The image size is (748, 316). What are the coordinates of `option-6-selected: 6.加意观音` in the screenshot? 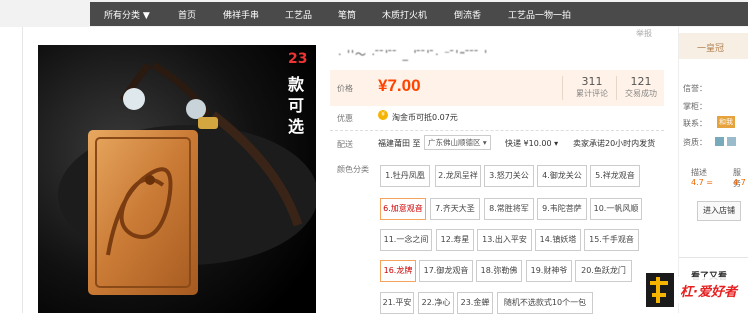 It's located at (403, 209).